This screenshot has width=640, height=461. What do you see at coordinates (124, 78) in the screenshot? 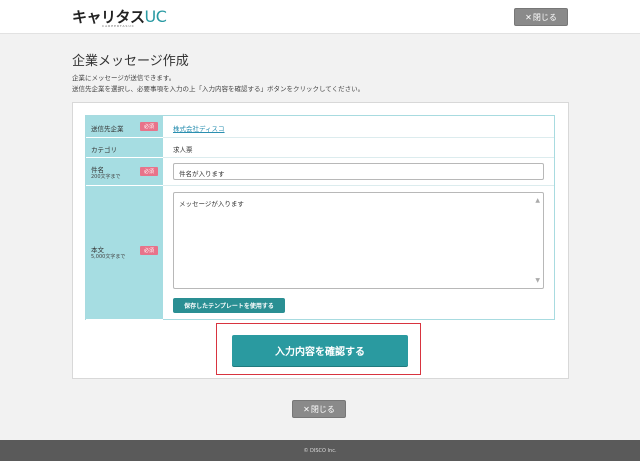
I see `description-line-1: 企業にメッセージが送信できます。` at bounding box center [124, 78].